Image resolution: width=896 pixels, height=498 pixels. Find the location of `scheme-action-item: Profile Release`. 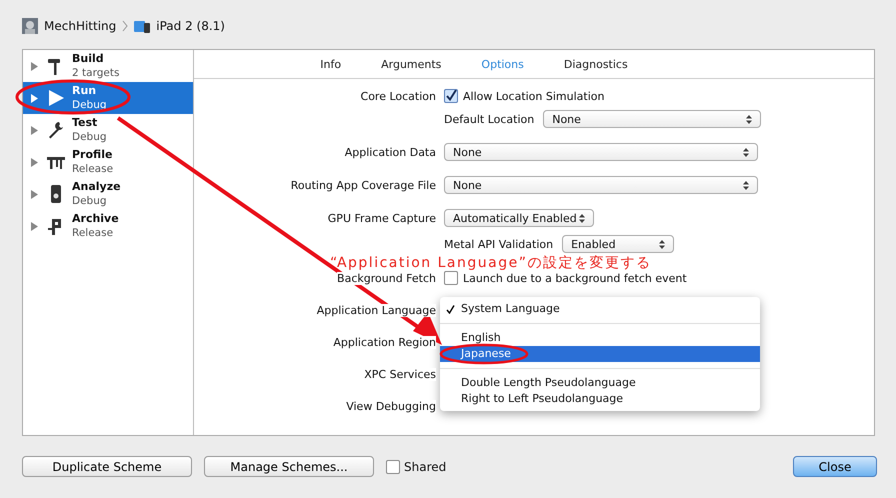

scheme-action-item: Profile Release is located at coordinates (108, 162).